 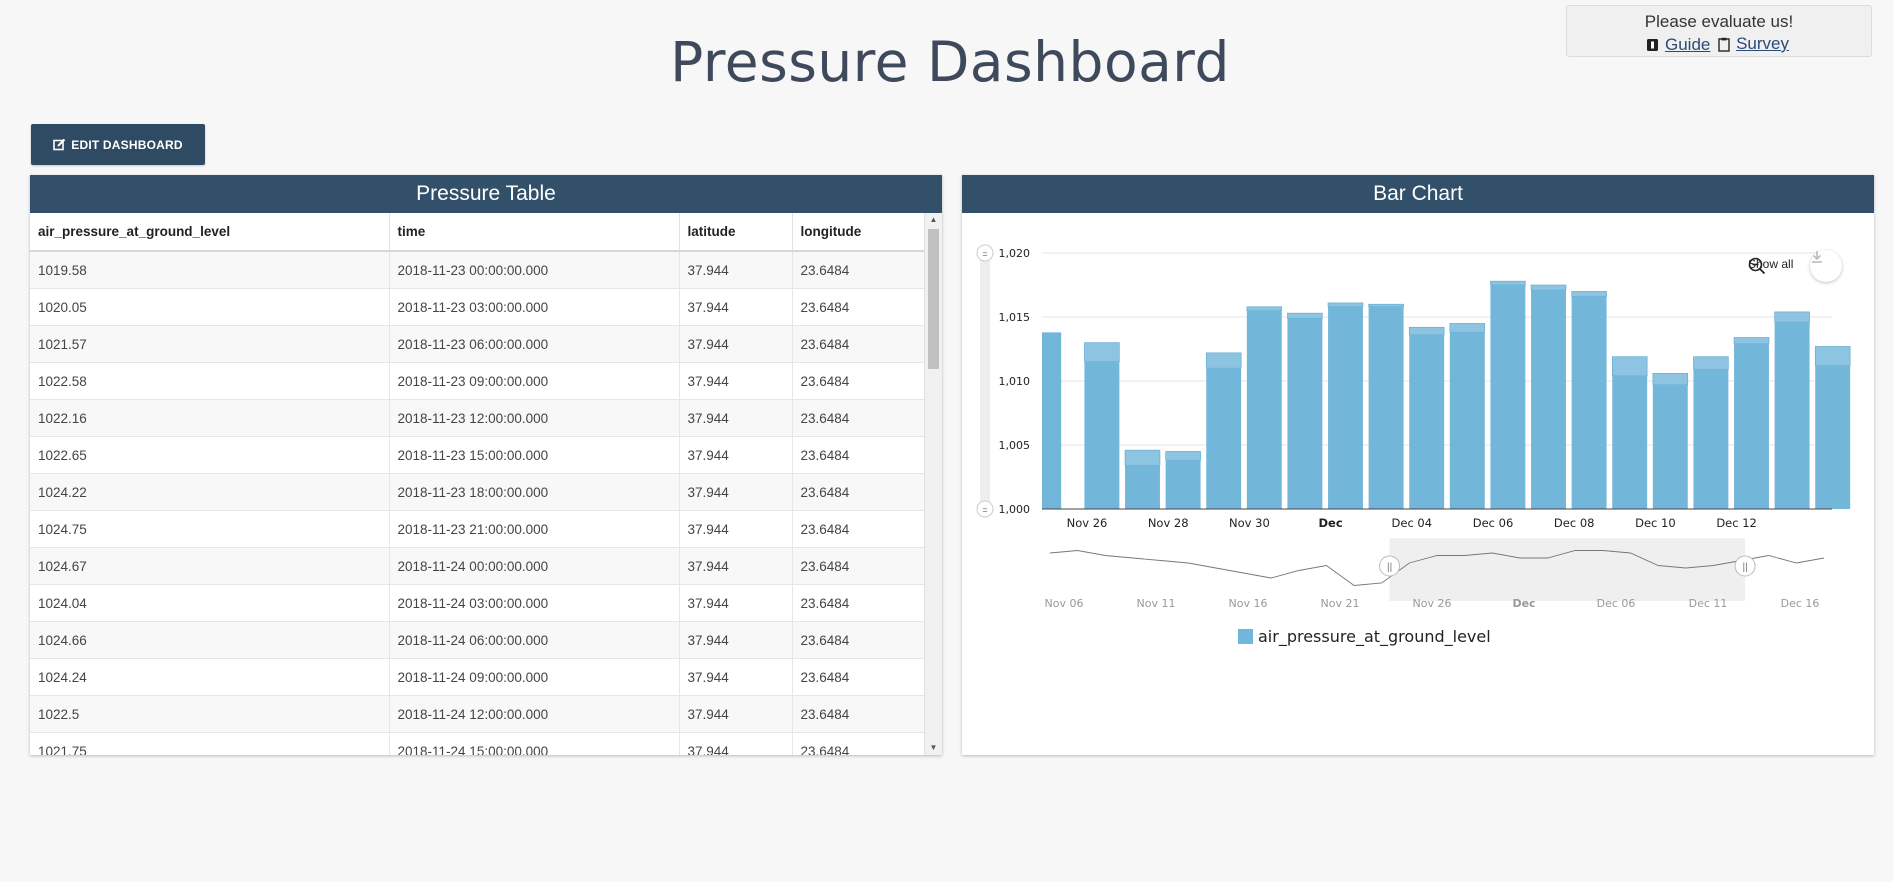 What do you see at coordinates (1015, 445) in the screenshot?
I see `y-tick-label: 1,005` at bounding box center [1015, 445].